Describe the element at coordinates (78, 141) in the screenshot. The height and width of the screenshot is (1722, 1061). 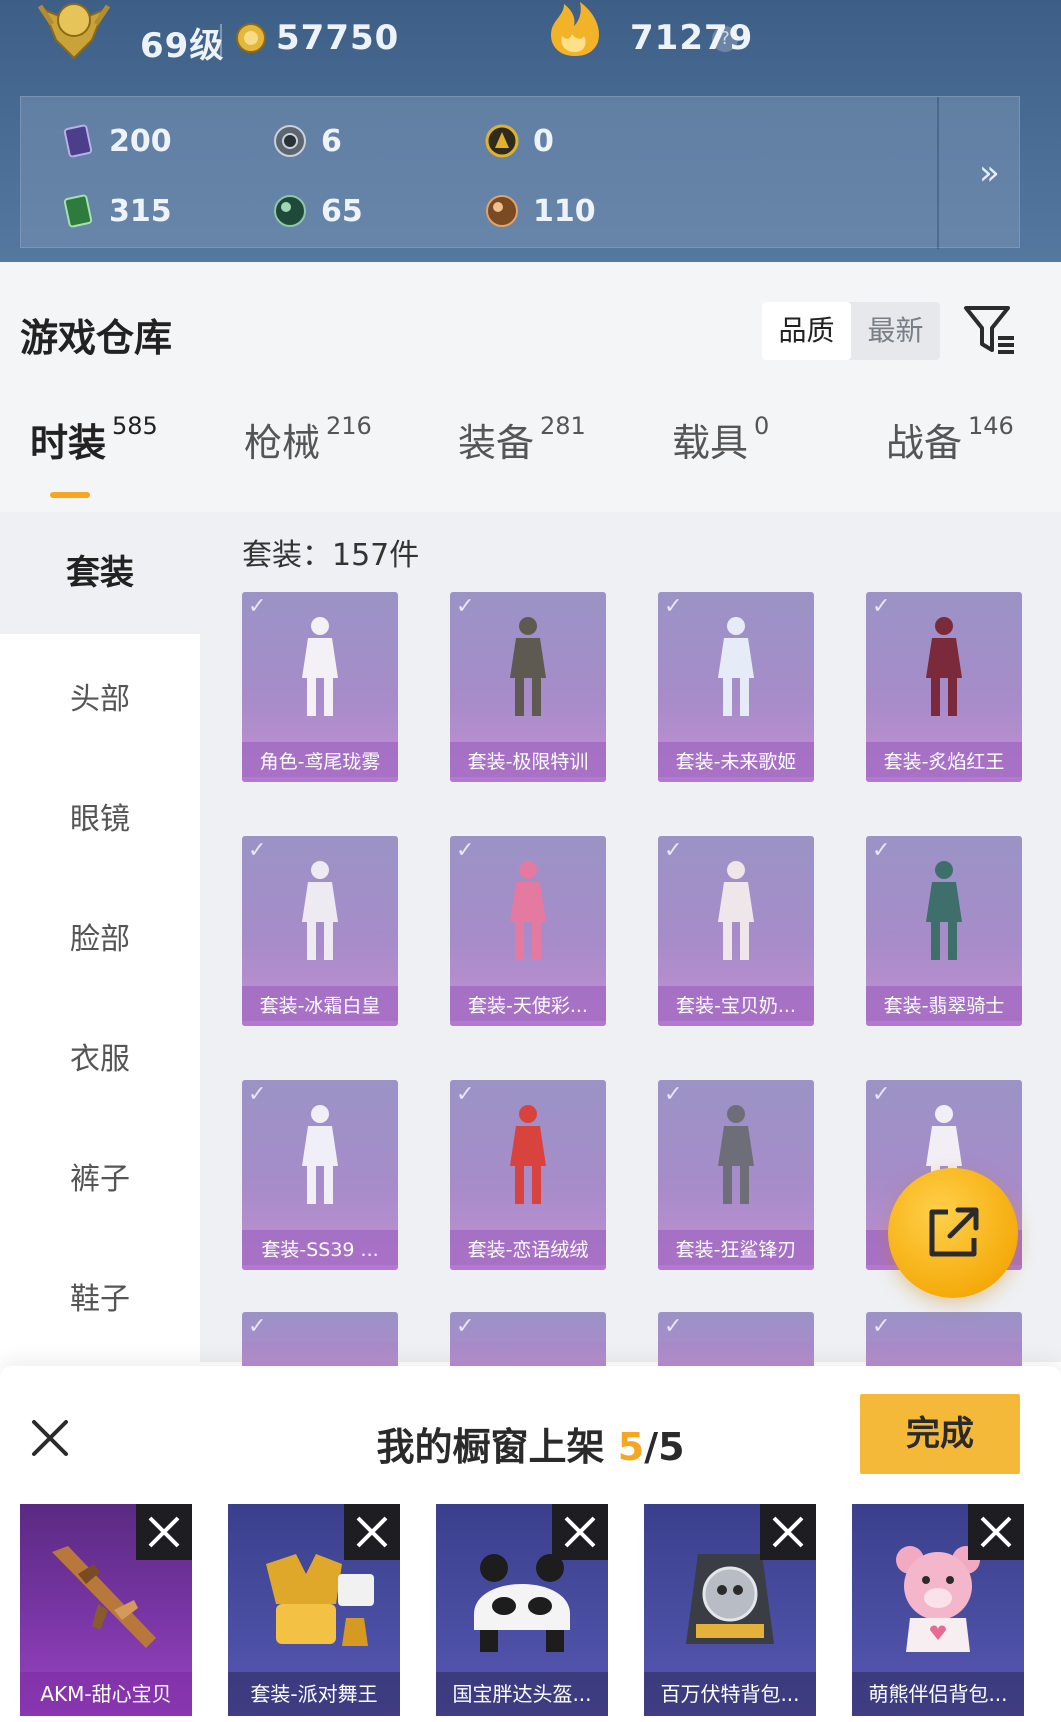
I see `card-icon` at that location.